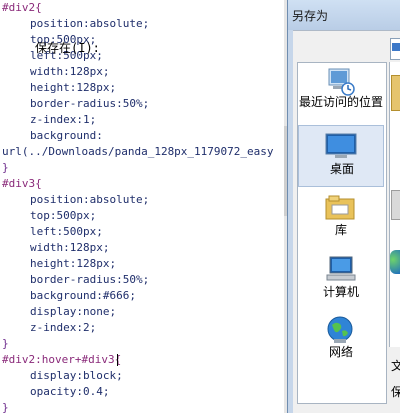 Image resolution: width=400 pixels, height=413 pixels. What do you see at coordinates (70, 391) in the screenshot?
I see `code-line: opacity:0.4;` at bounding box center [70, 391].